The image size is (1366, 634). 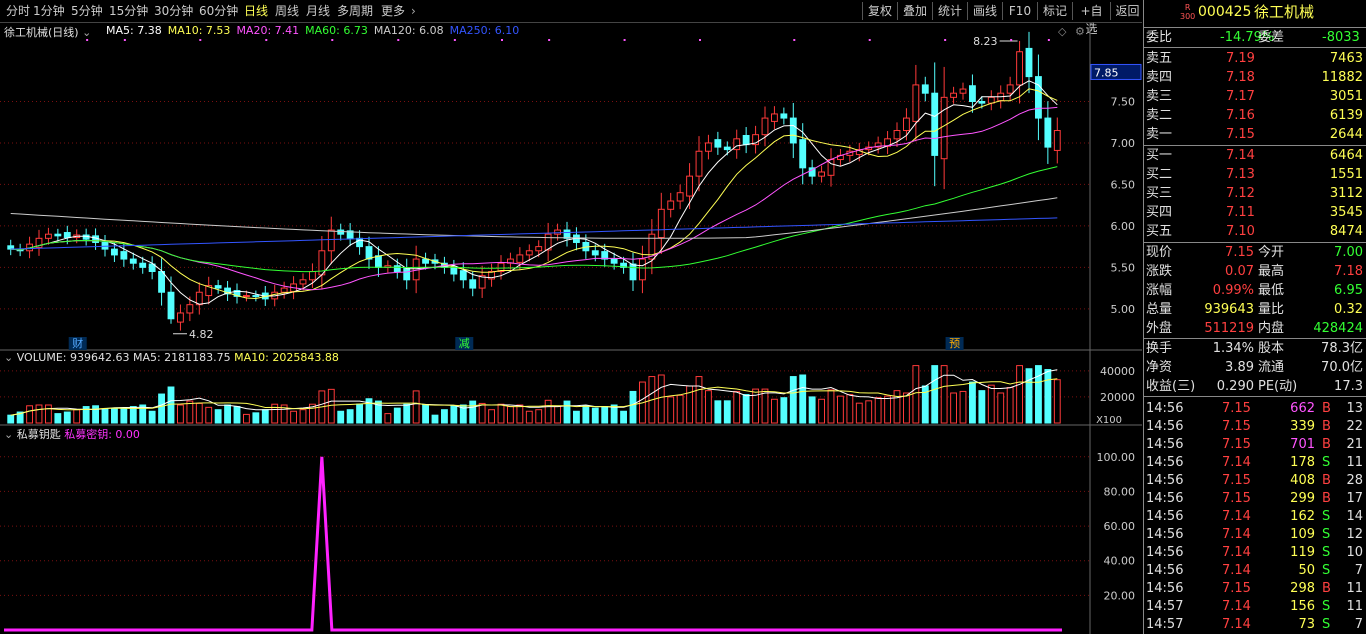 I want to click on price-tick-label: 5.50, so click(x=1123, y=267).